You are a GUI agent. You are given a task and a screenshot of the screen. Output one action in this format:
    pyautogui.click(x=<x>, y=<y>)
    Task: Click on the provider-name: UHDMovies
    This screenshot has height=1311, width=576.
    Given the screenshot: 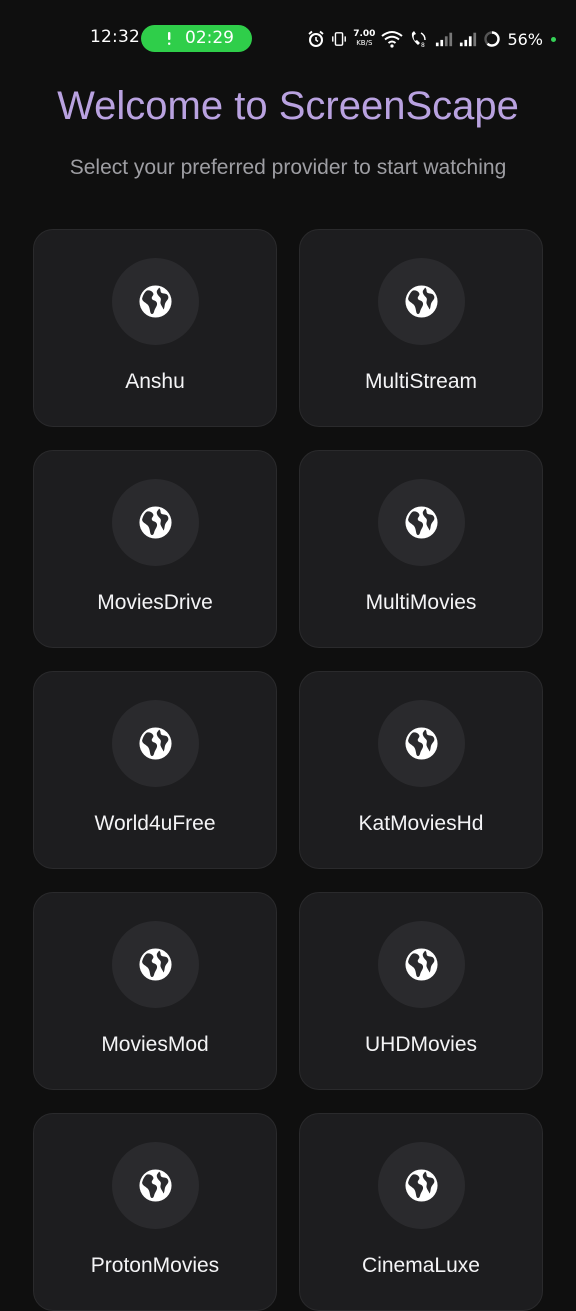 What is the action you would take?
    pyautogui.click(x=420, y=1044)
    